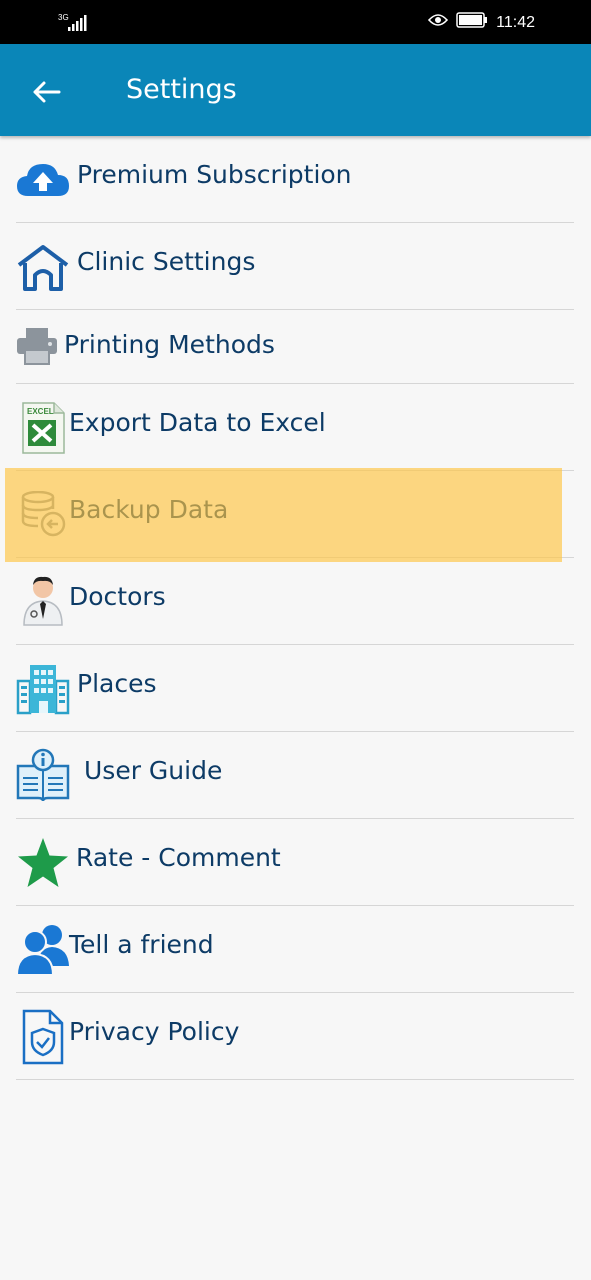  Describe the element at coordinates (295, 1036) in the screenshot. I see `menu-item-privacy-policy: Privacy Policy` at that location.